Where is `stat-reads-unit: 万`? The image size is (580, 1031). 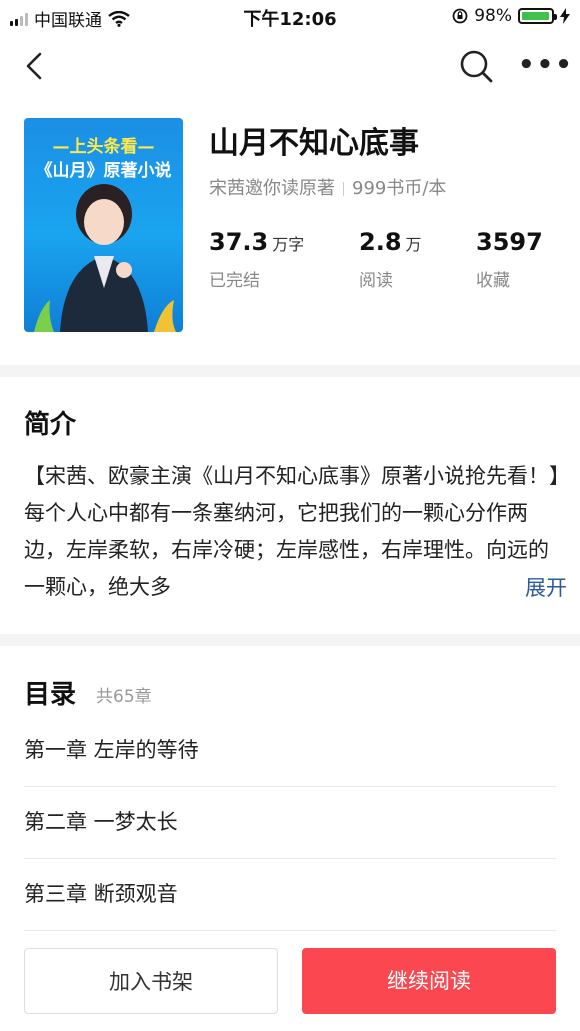
stat-reads-unit: 万 is located at coordinates (413, 244).